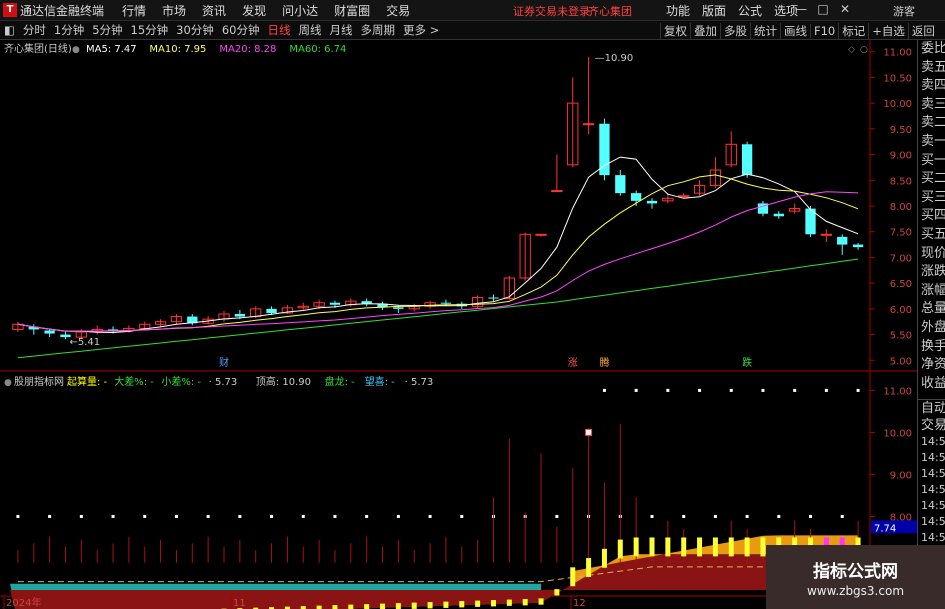 The height and width of the screenshot is (609, 945). I want to click on event-mark: 财, so click(224, 362).